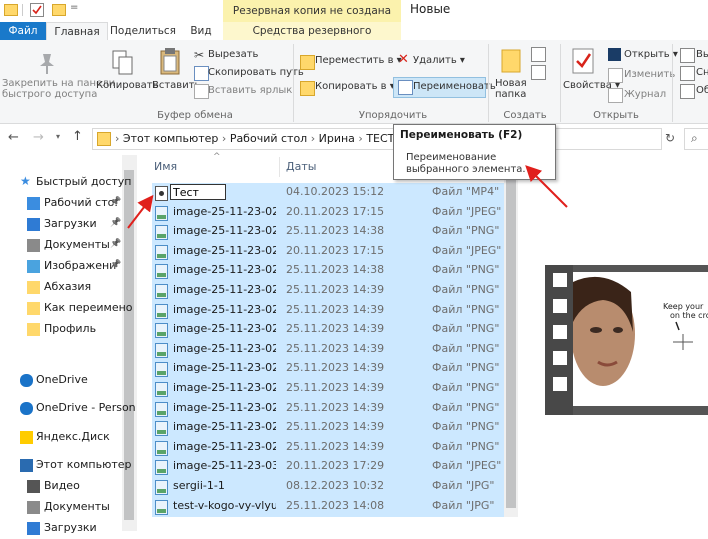 The image size is (708, 539). What do you see at coordinates (69, 380) in the screenshot?
I see `sidebar-item: OneDrive` at bounding box center [69, 380].